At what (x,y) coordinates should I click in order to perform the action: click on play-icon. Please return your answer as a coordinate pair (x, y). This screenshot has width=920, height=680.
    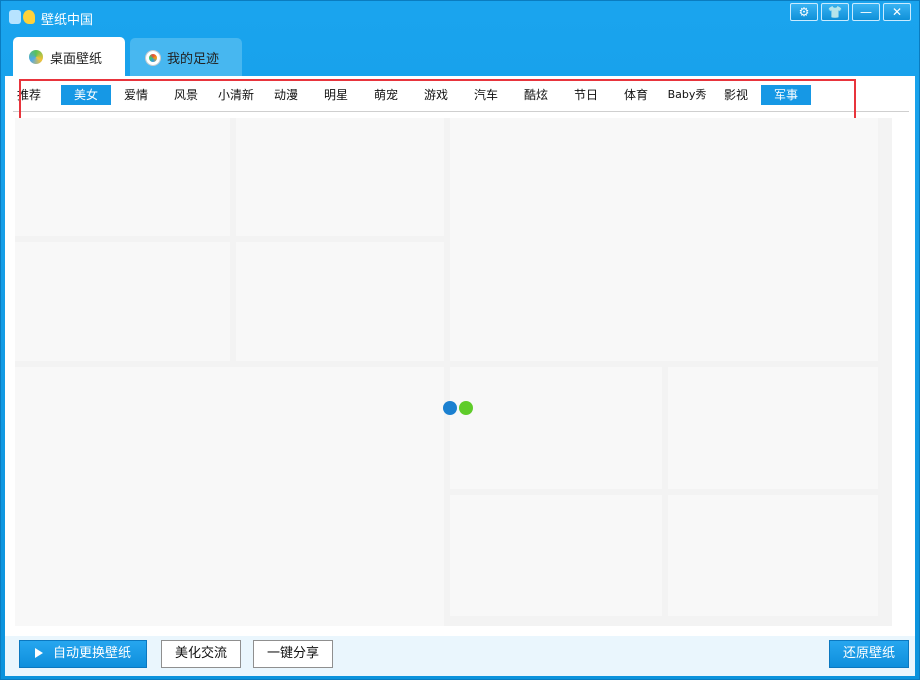
    Looking at the image, I should click on (38, 653).